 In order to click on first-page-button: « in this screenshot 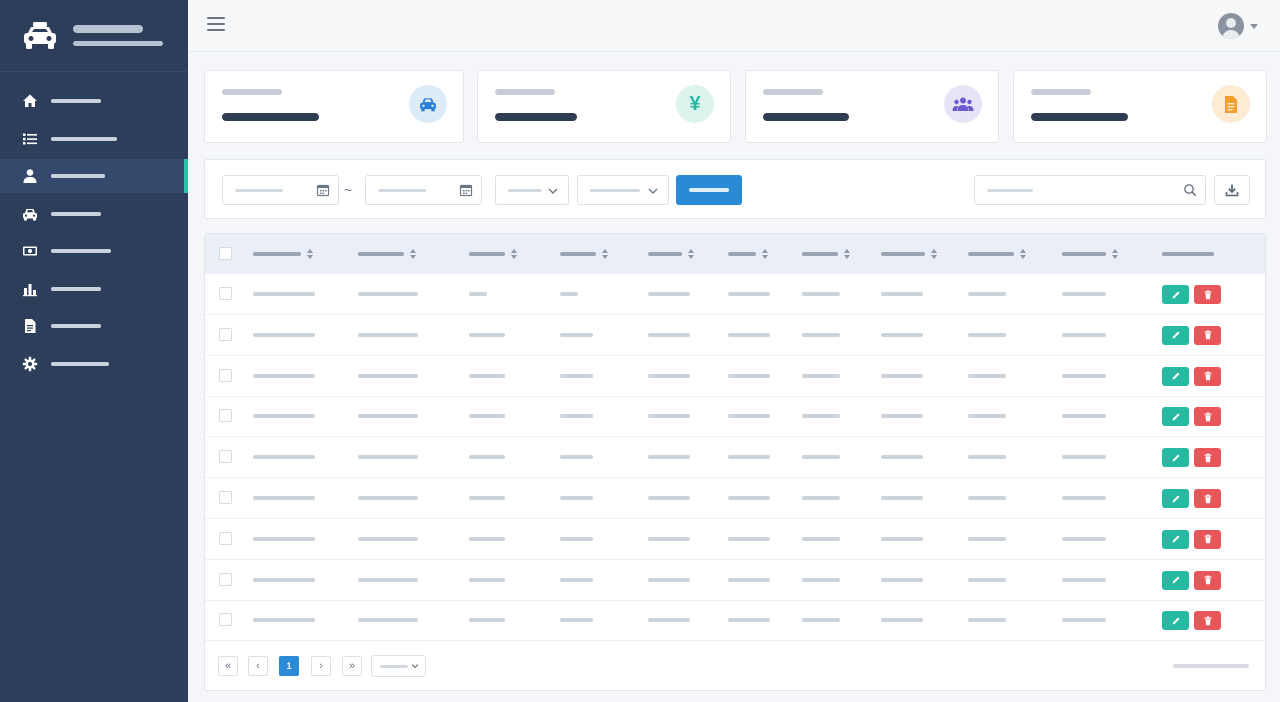, I will do `click(228, 666)`.